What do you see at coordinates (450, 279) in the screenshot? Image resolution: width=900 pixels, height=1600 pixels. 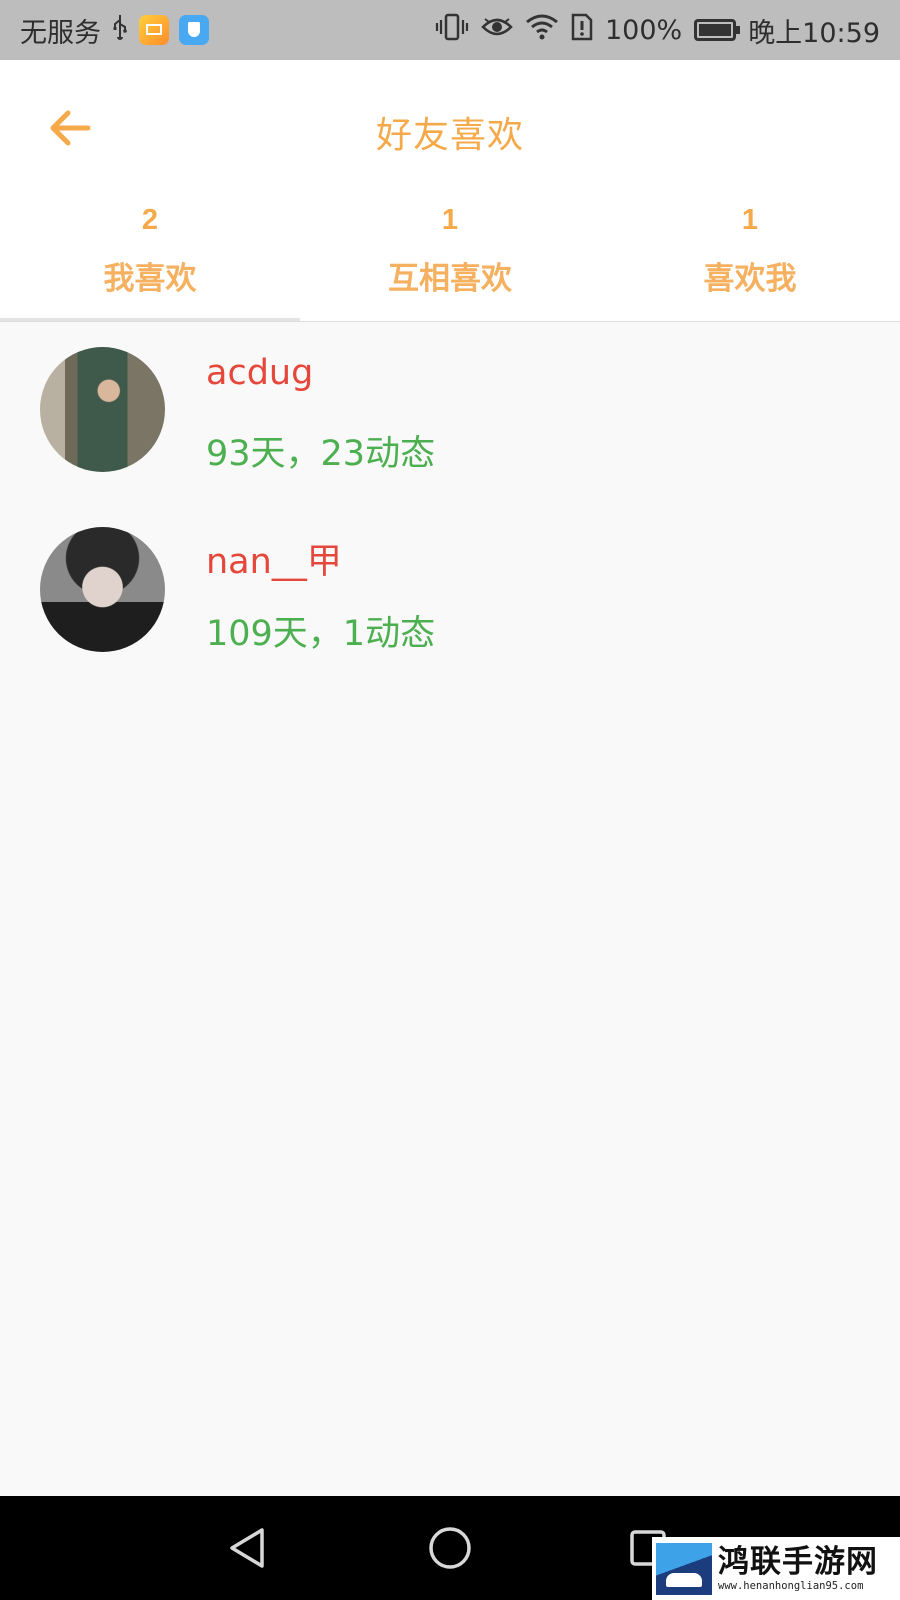 I see `tab-label: 互相喜欢` at bounding box center [450, 279].